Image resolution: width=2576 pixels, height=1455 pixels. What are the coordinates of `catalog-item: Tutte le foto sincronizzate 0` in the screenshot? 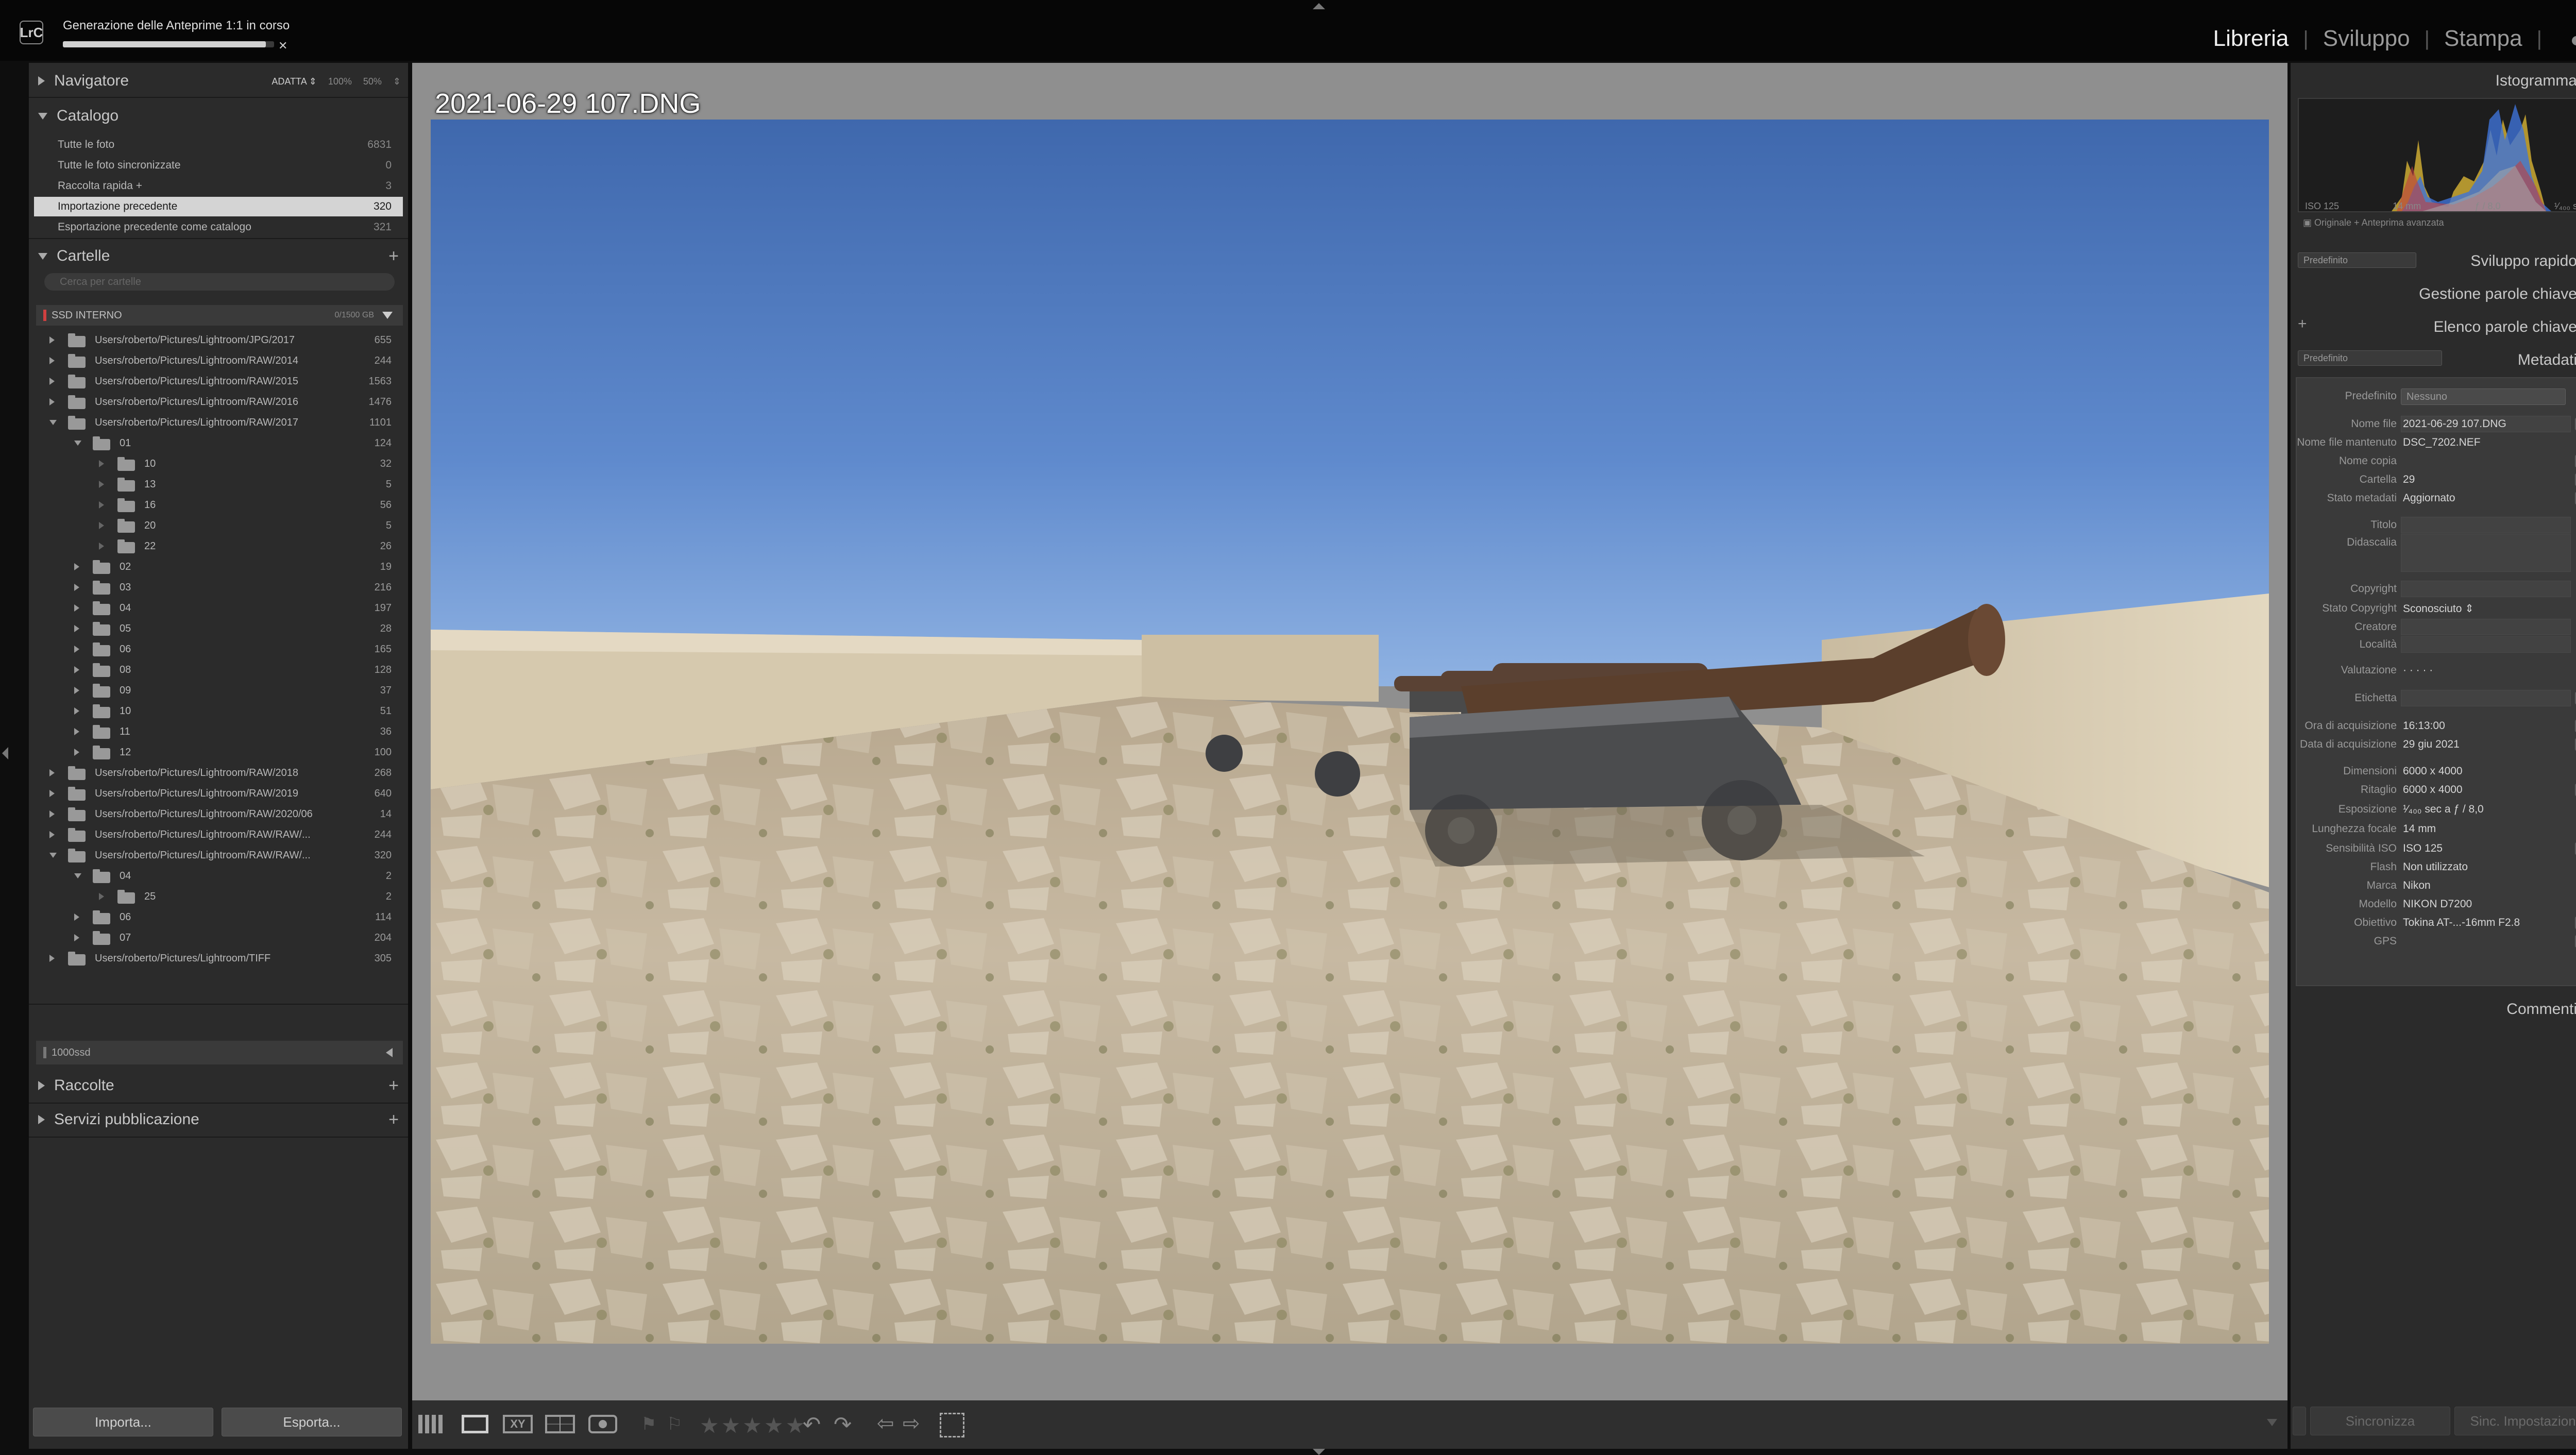 It's located at (218, 165).